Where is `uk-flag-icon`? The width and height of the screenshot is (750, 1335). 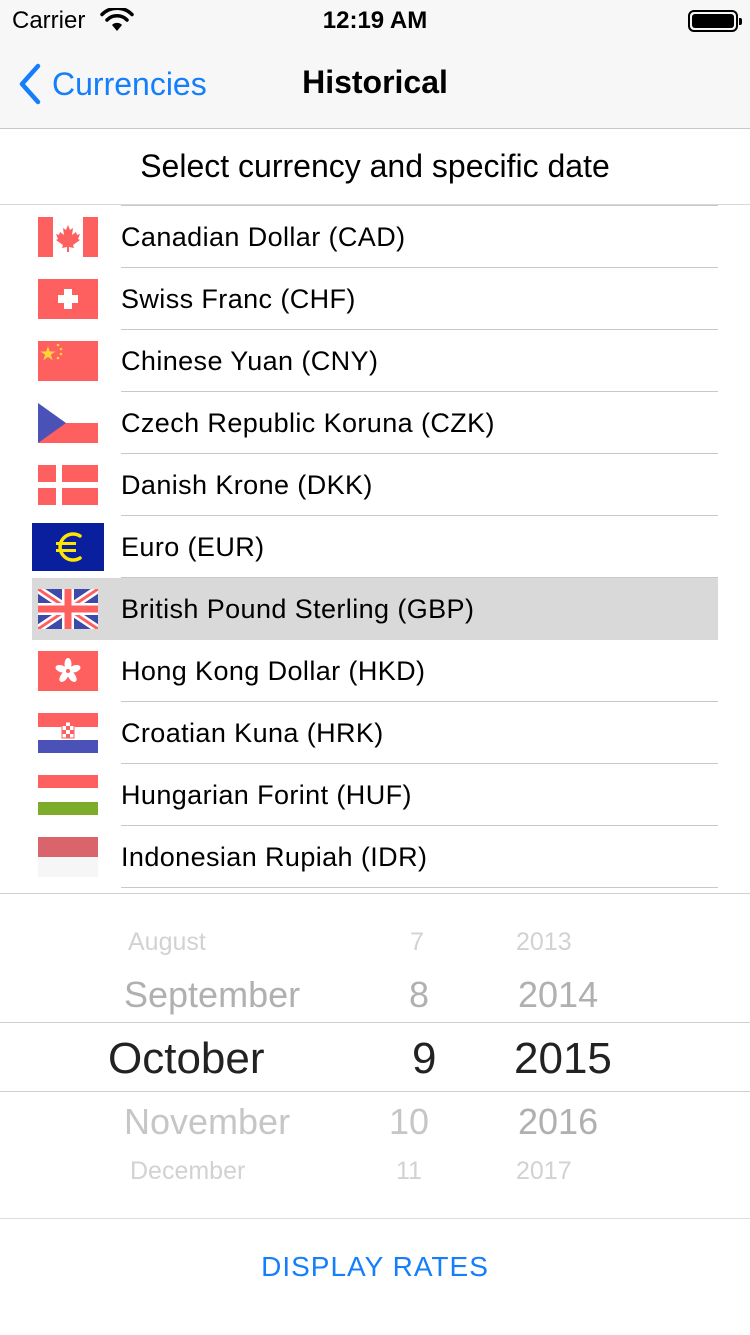 uk-flag-icon is located at coordinates (68, 609).